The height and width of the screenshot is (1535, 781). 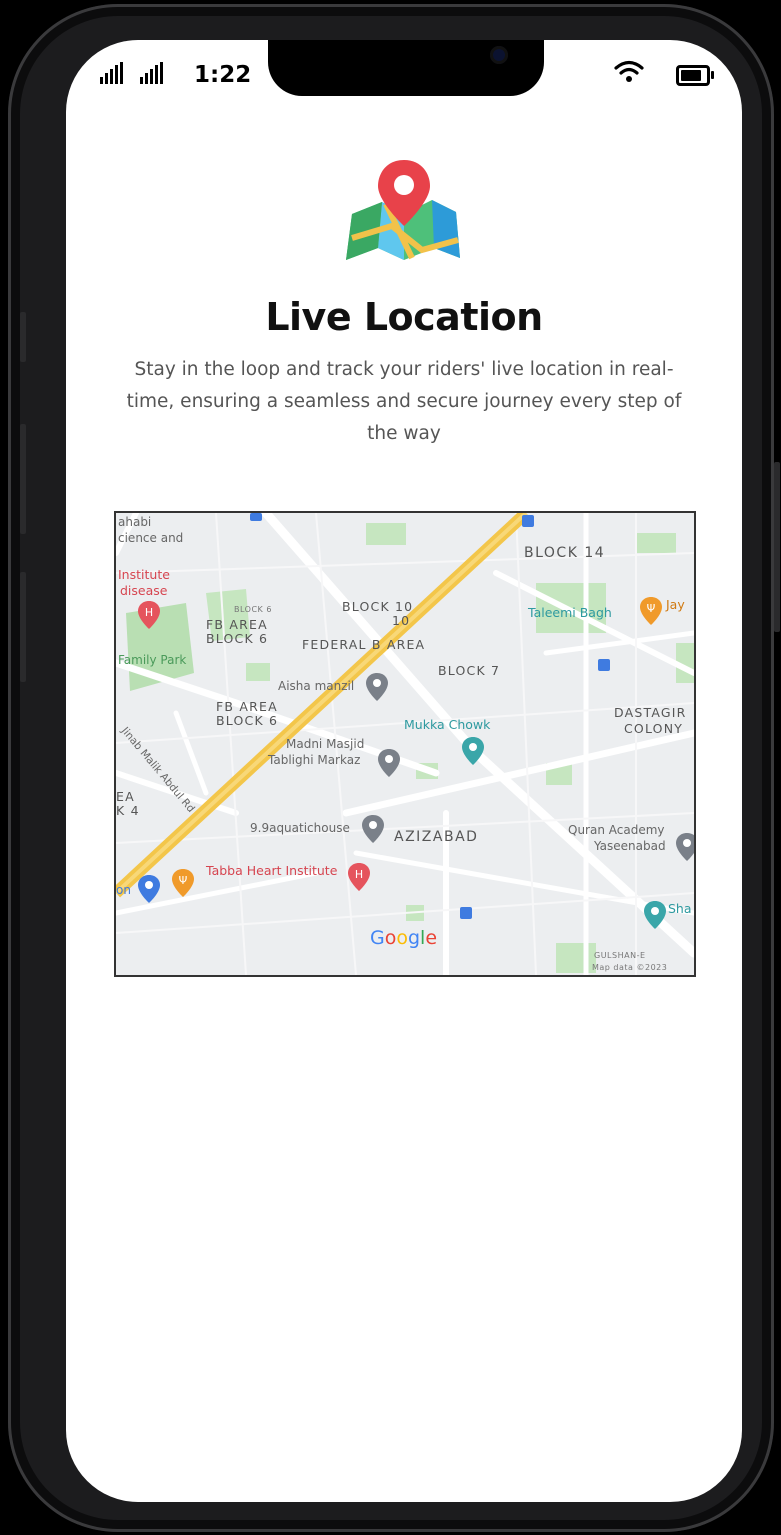 What do you see at coordinates (680, 908) in the screenshot?
I see `map-label: Sha` at bounding box center [680, 908].